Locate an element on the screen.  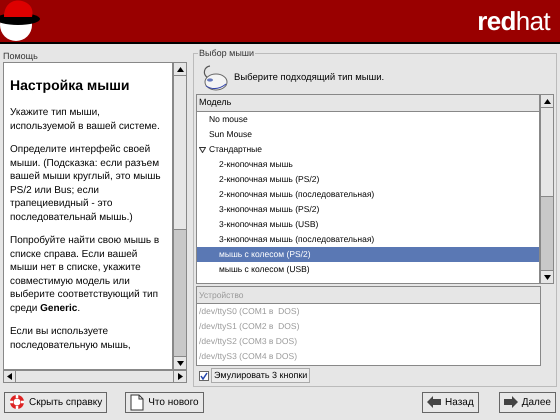
list-item: 2-кнопочная мышь (PS/2) is located at coordinates (368, 179).